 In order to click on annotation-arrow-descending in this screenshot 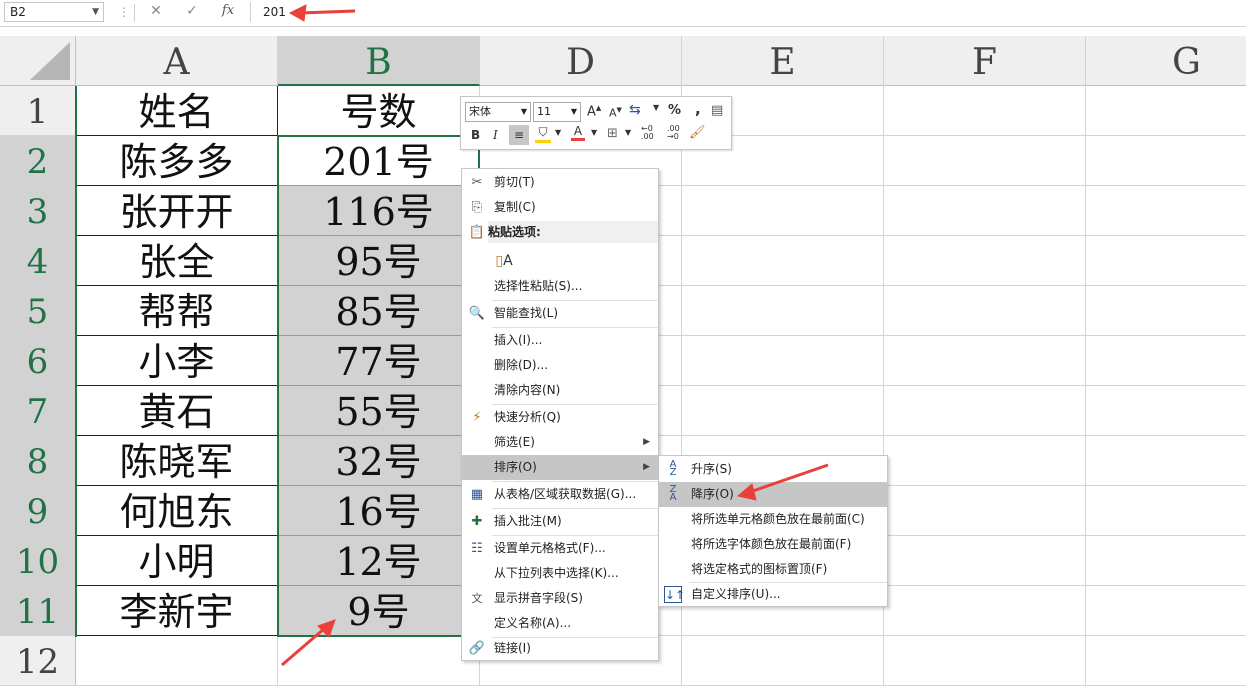, I will do `click(782, 482)`.